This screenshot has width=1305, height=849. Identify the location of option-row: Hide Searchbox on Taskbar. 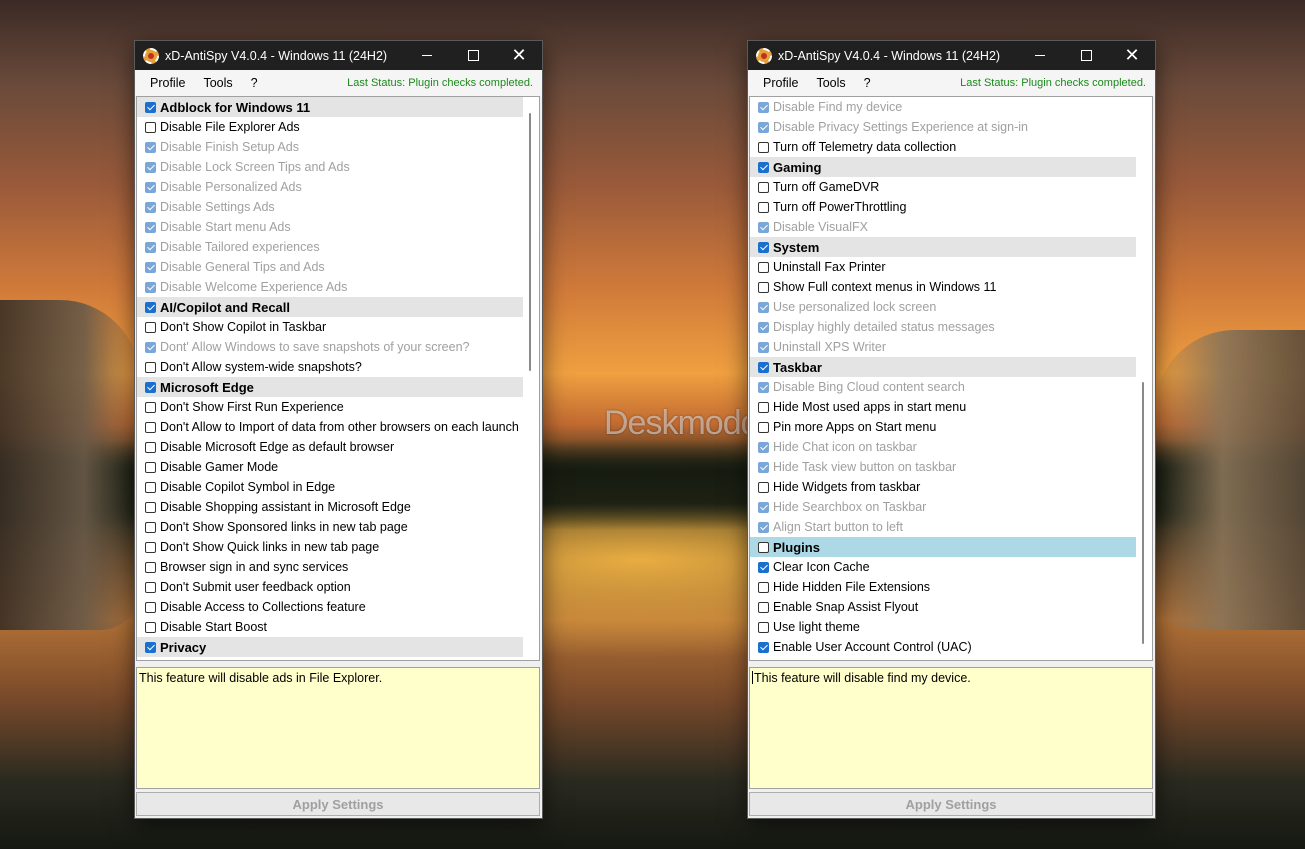
(943, 507).